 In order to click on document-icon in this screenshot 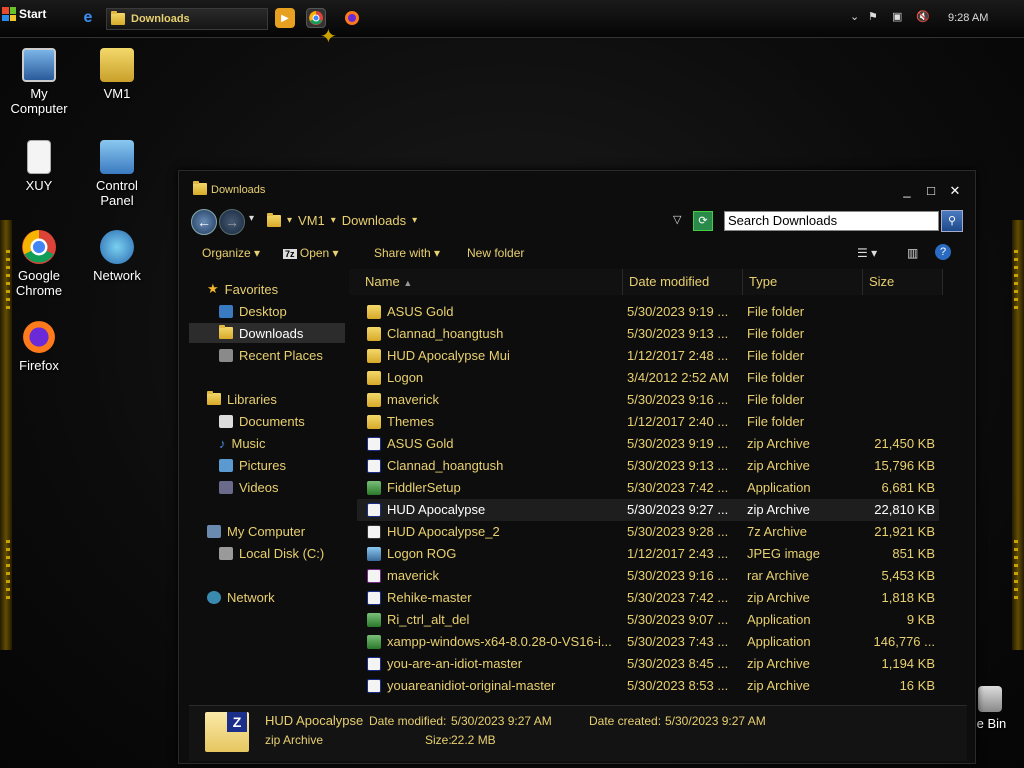, I will do `click(39, 157)`.